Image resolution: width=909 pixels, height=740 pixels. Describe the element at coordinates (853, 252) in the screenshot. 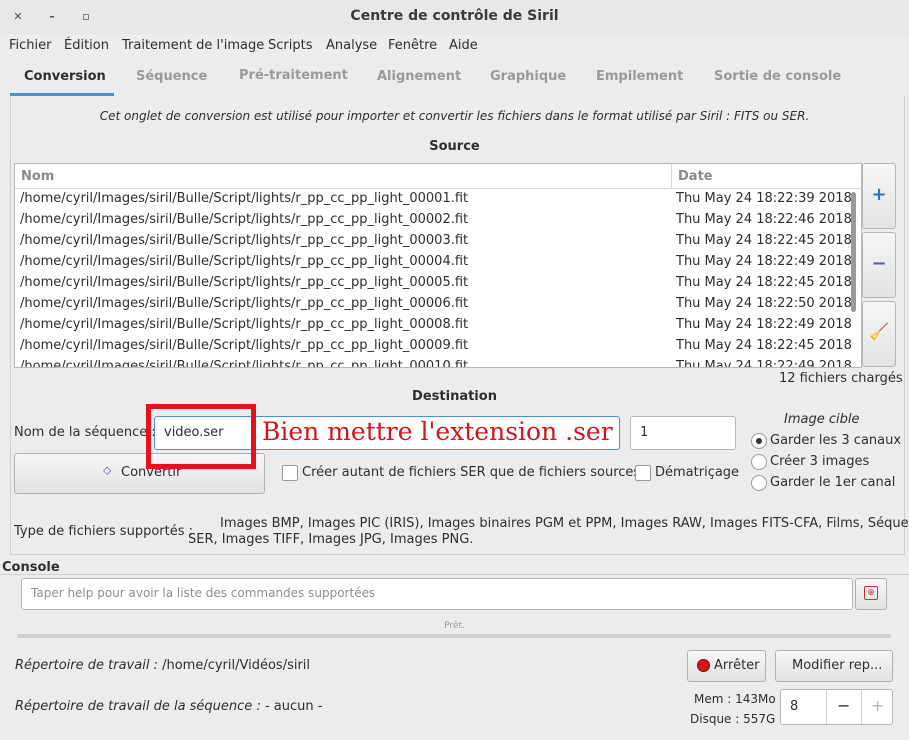

I see `list-scrollbar` at that location.